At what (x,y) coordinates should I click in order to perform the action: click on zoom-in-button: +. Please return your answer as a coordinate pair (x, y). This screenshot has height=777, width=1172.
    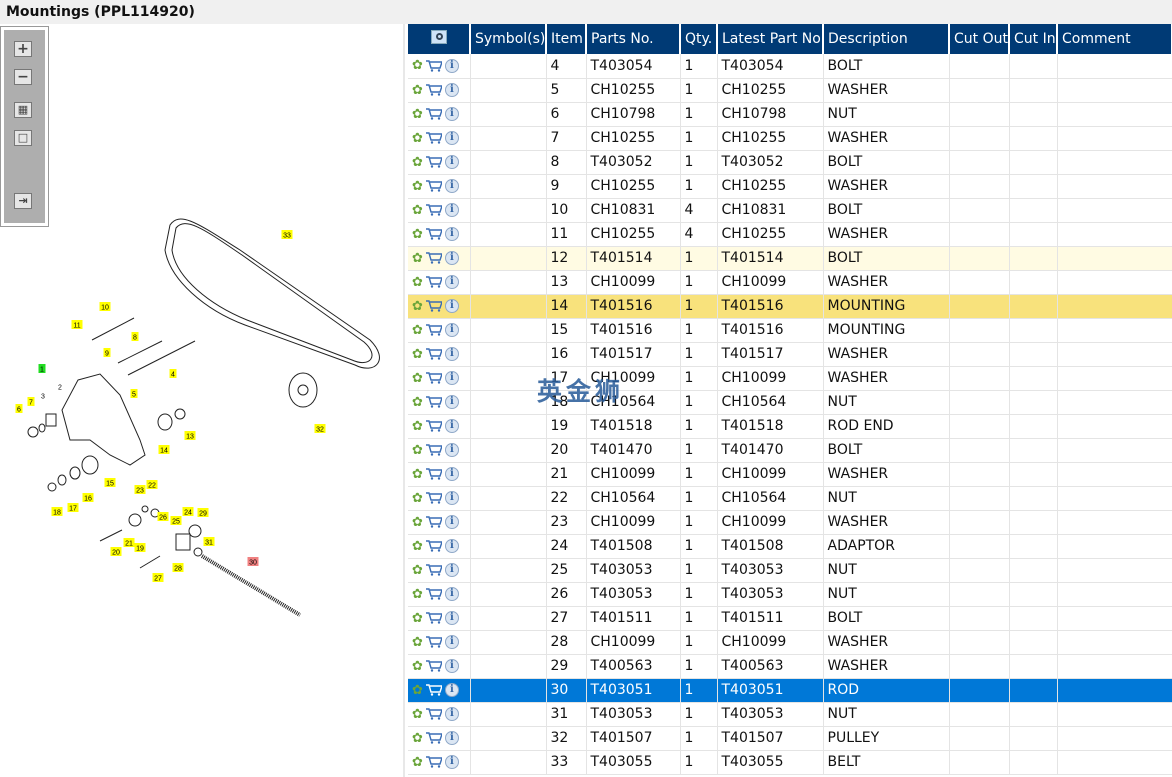
    Looking at the image, I should click on (23, 49).